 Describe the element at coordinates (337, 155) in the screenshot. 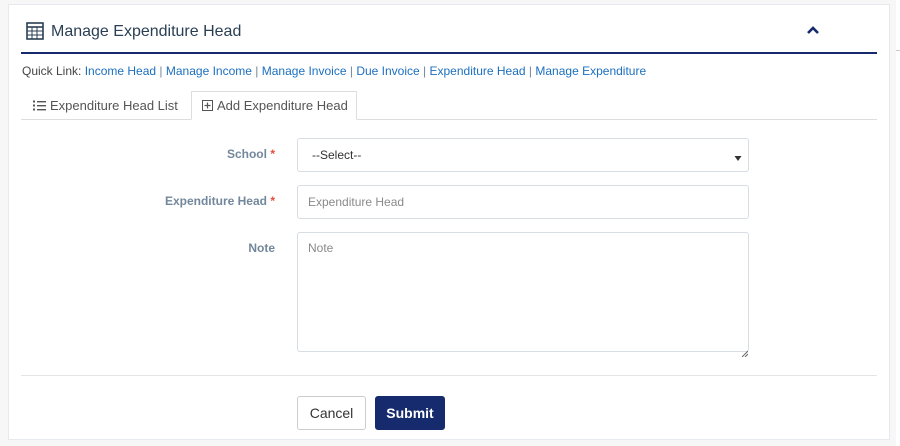

I see `school-select-value: --Select--` at that location.